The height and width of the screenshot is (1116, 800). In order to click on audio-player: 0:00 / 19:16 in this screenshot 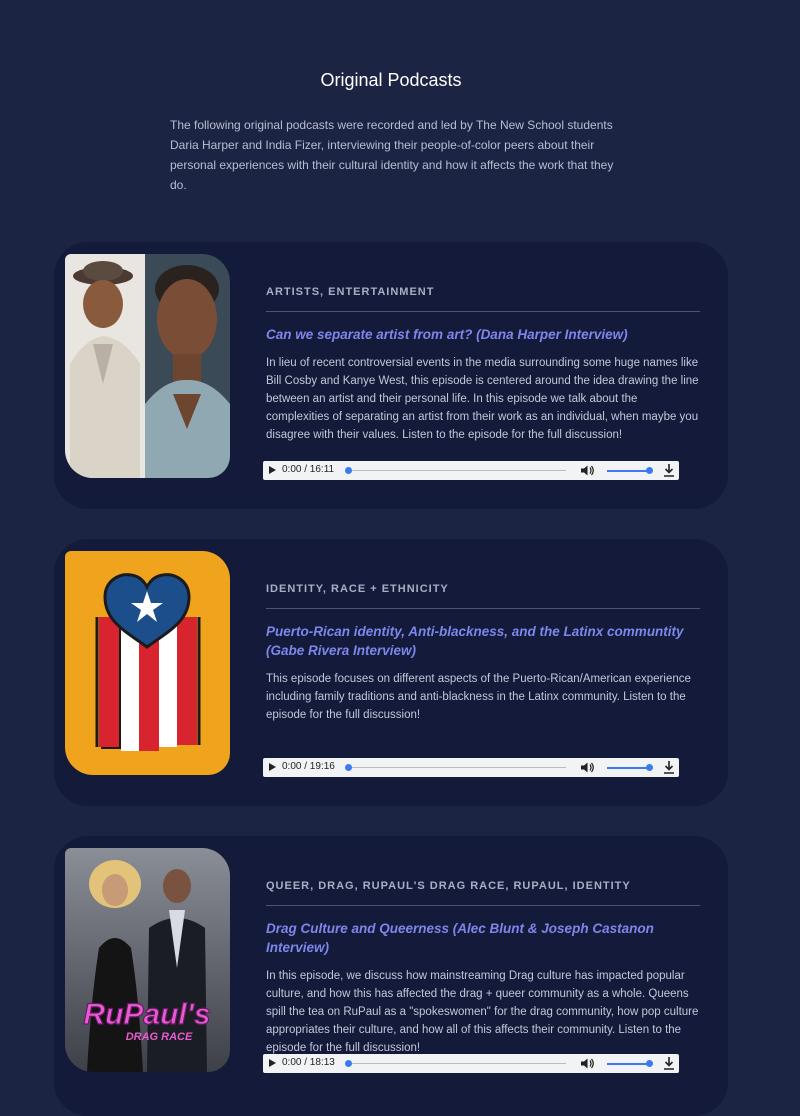, I will do `click(471, 767)`.